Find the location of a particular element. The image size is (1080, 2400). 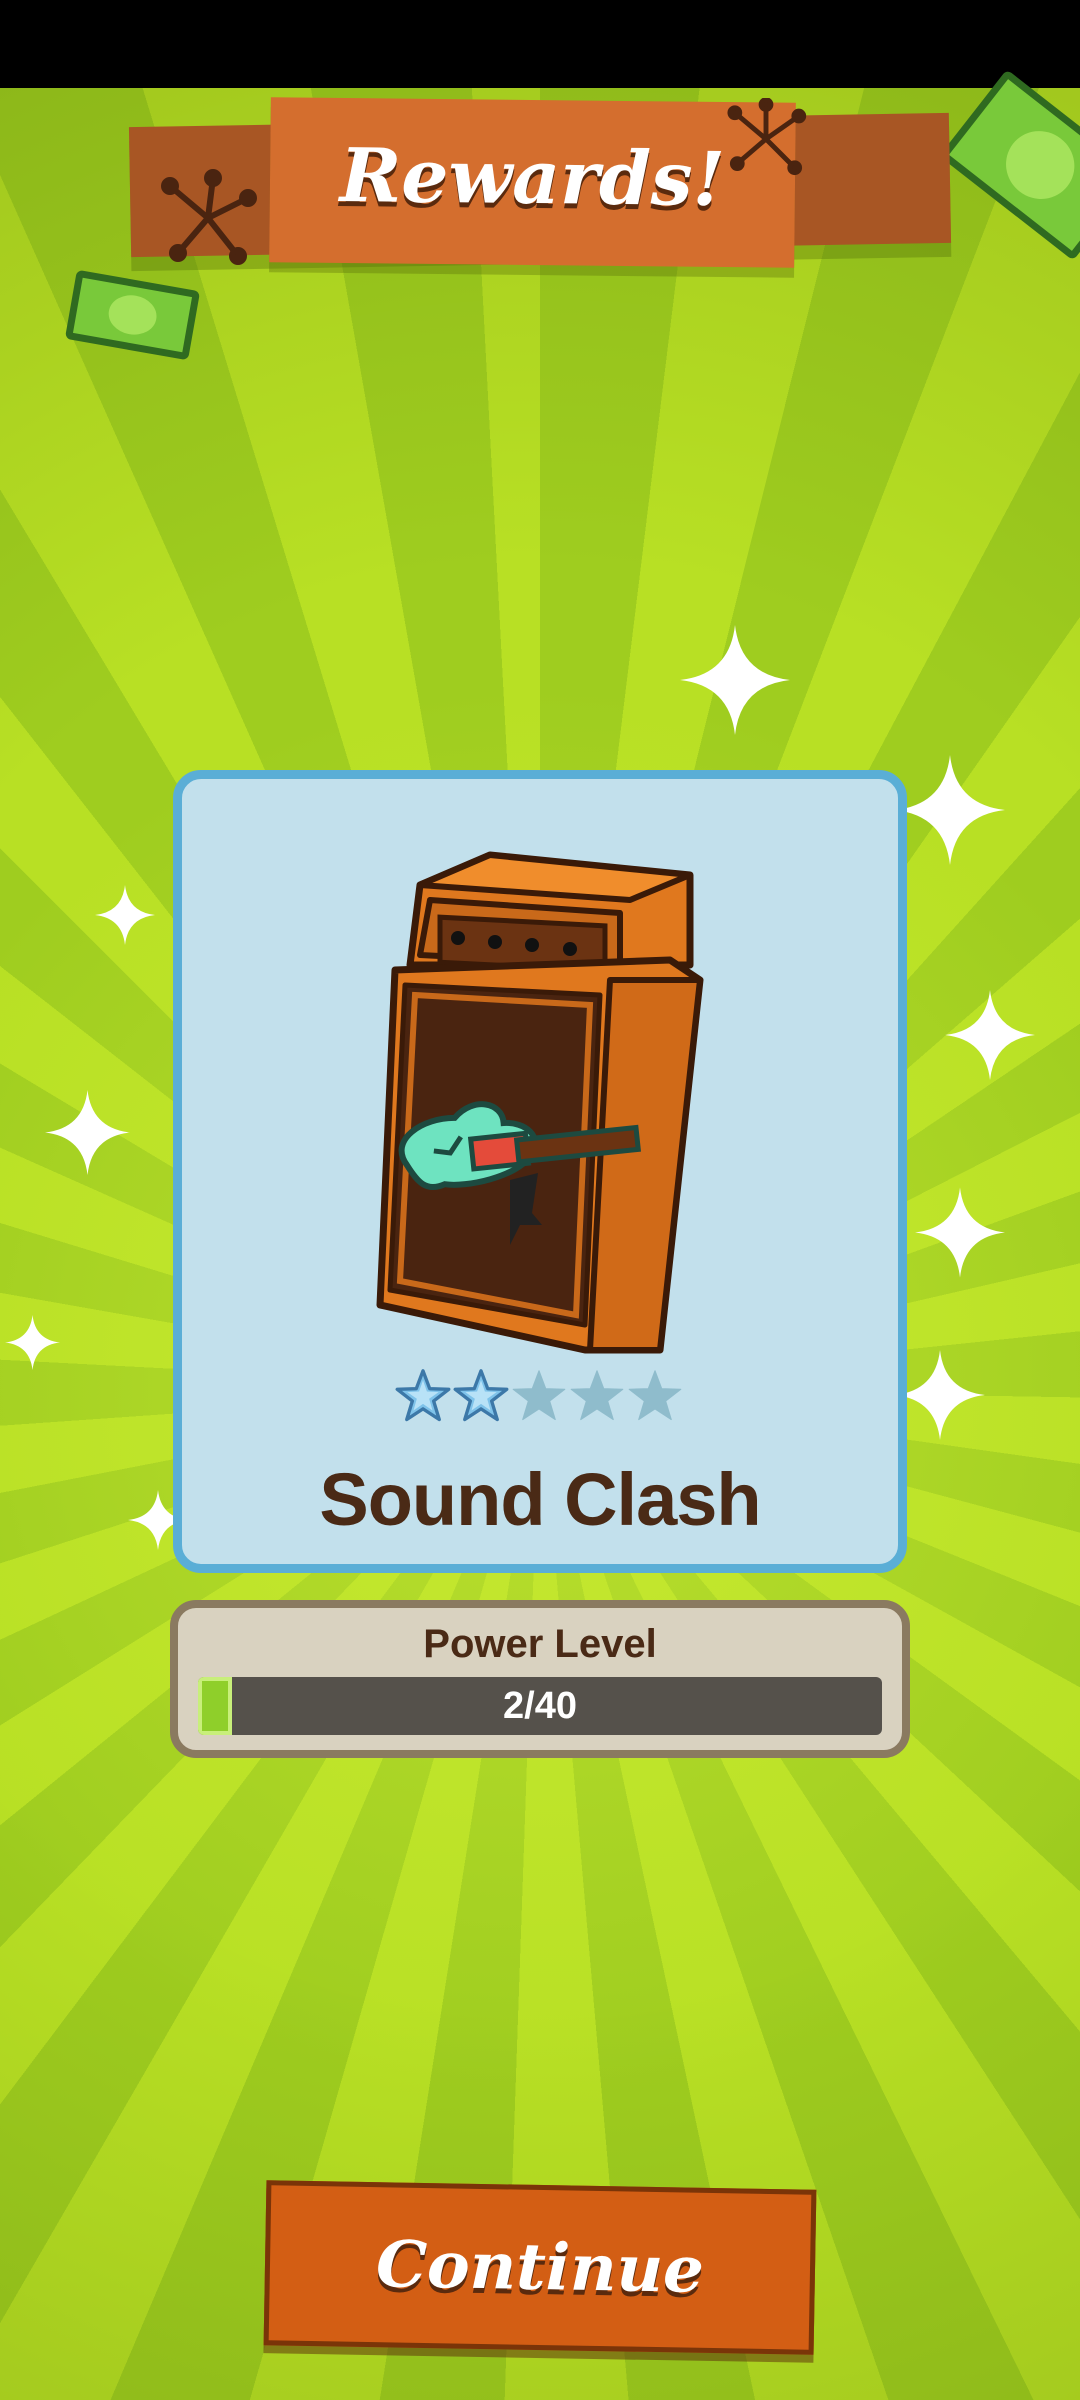

star-rating is located at coordinates (540, 1398).